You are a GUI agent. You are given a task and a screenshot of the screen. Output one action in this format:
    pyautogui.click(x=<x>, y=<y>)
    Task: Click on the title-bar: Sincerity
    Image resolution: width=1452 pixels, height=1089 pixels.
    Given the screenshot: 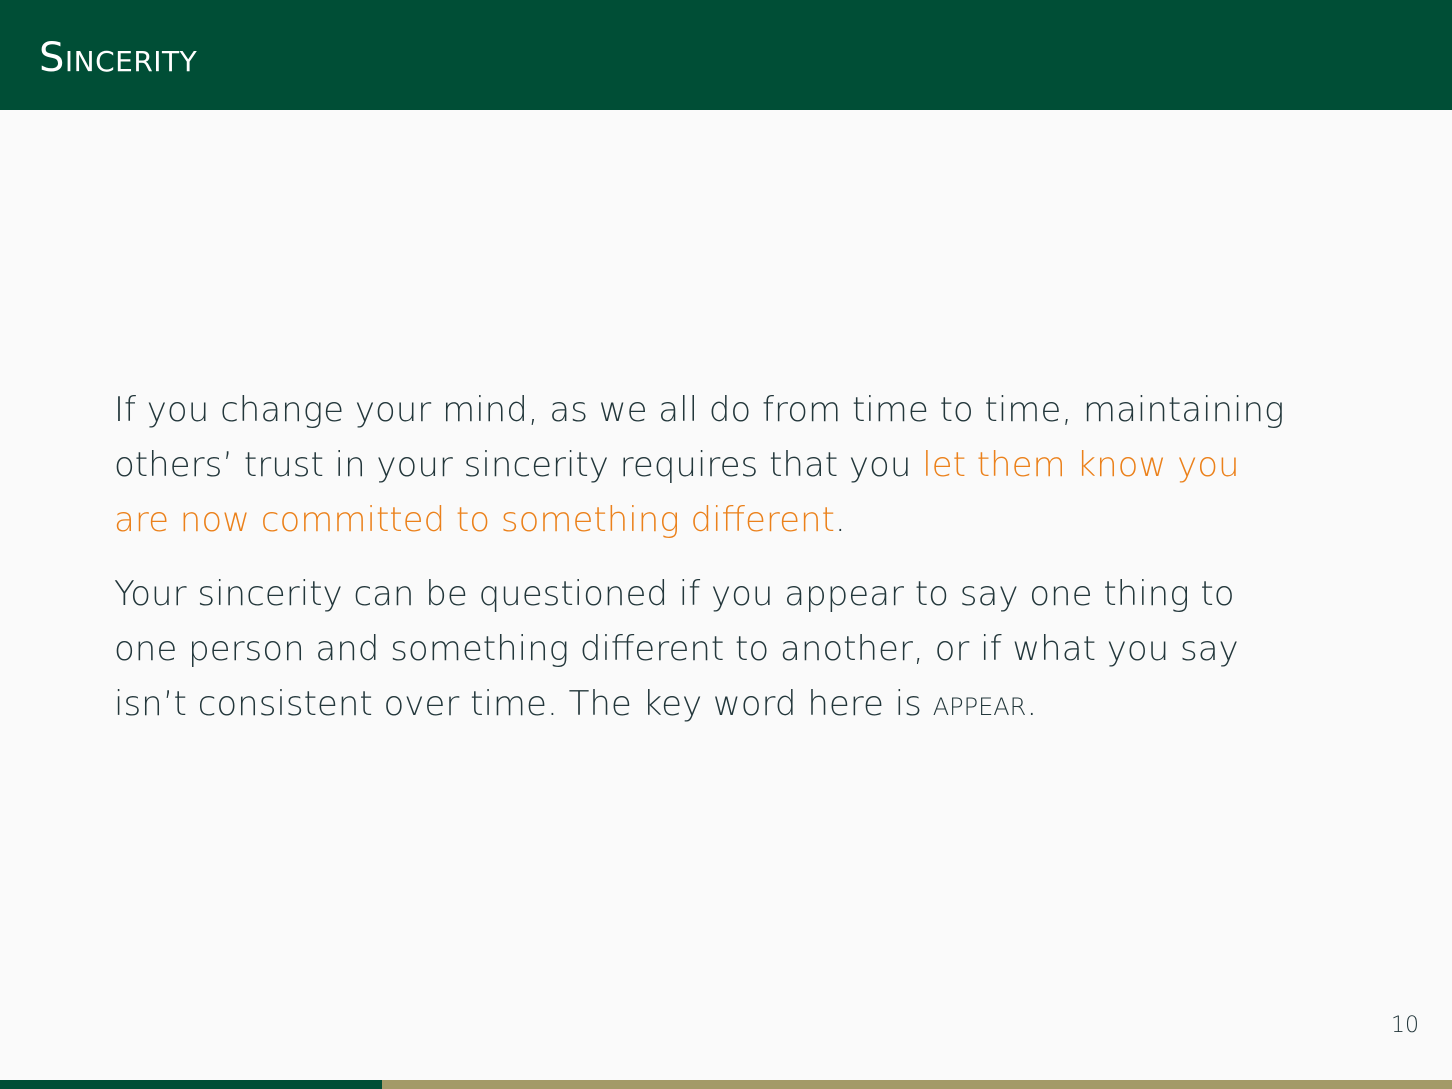 What is the action you would take?
    pyautogui.click(x=726, y=55)
    